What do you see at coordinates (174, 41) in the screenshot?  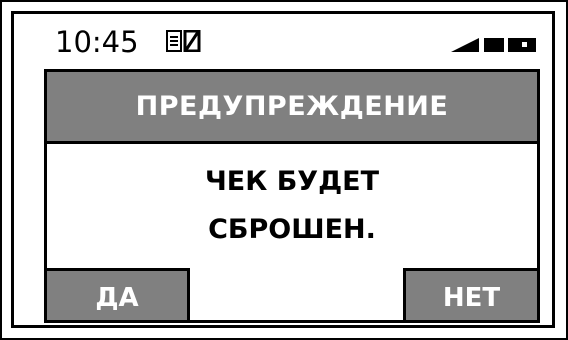 I see `document-icon` at bounding box center [174, 41].